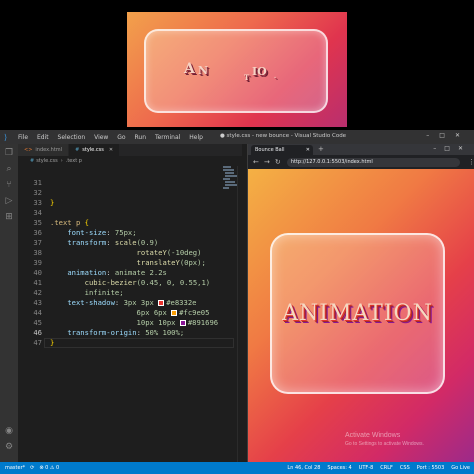 This screenshot has height=474, width=474. I want to click on code-line: 41 cubic-bezier(0.45, 0, 0.55,1), so click(118, 283).